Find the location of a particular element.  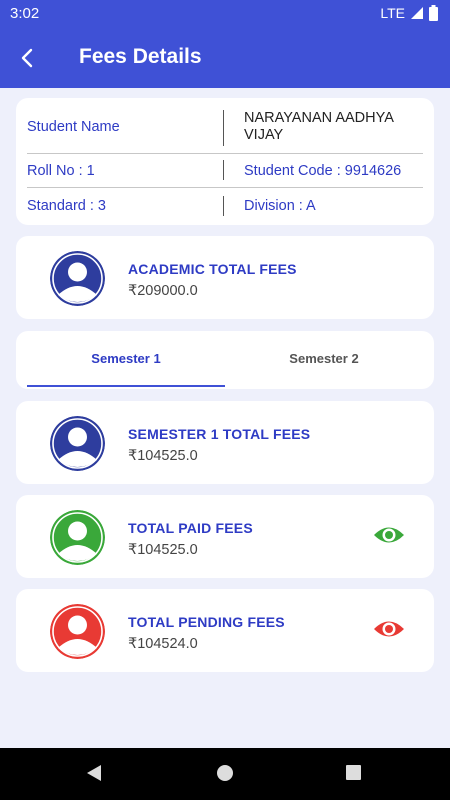

page-title: Fees Details is located at coordinates (140, 56).